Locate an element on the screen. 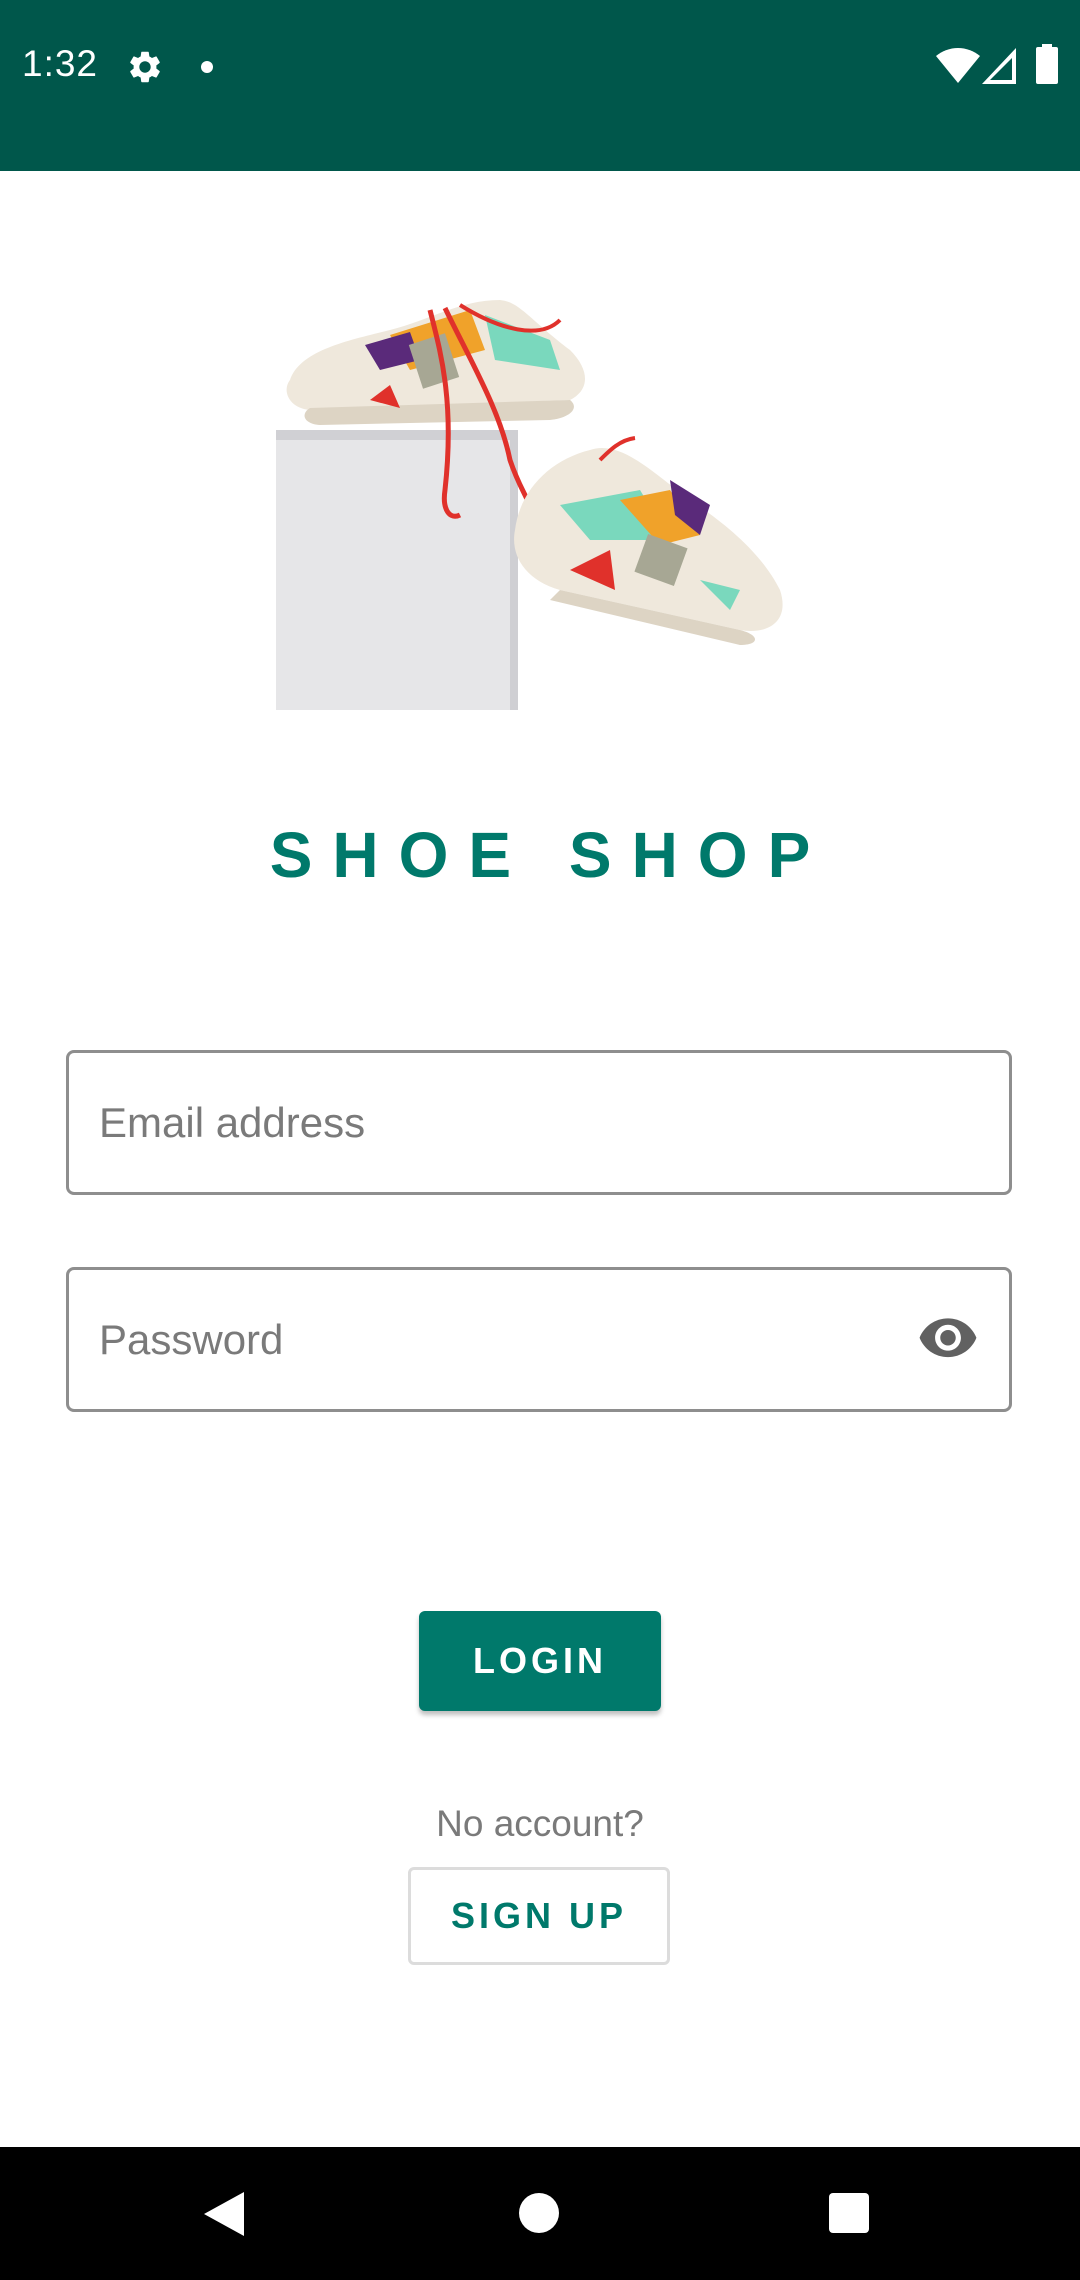 This screenshot has height=2280, width=1080. wifi-icon is located at coordinates (958, 65).